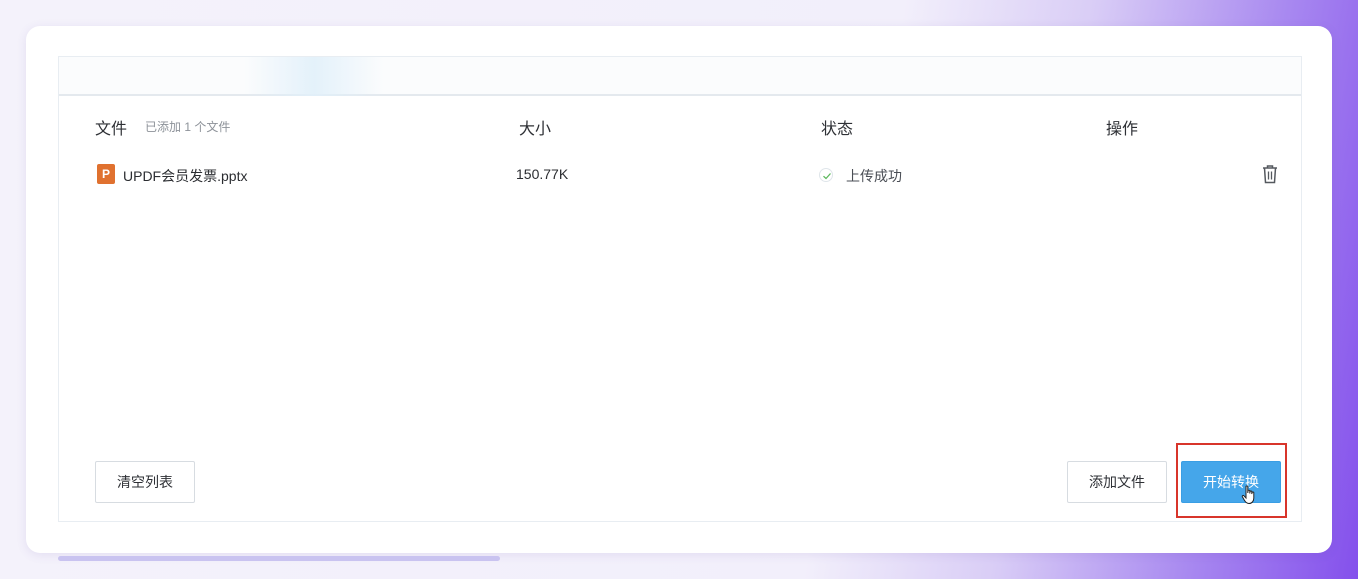  What do you see at coordinates (1231, 480) in the screenshot?
I see `highlight-box` at bounding box center [1231, 480].